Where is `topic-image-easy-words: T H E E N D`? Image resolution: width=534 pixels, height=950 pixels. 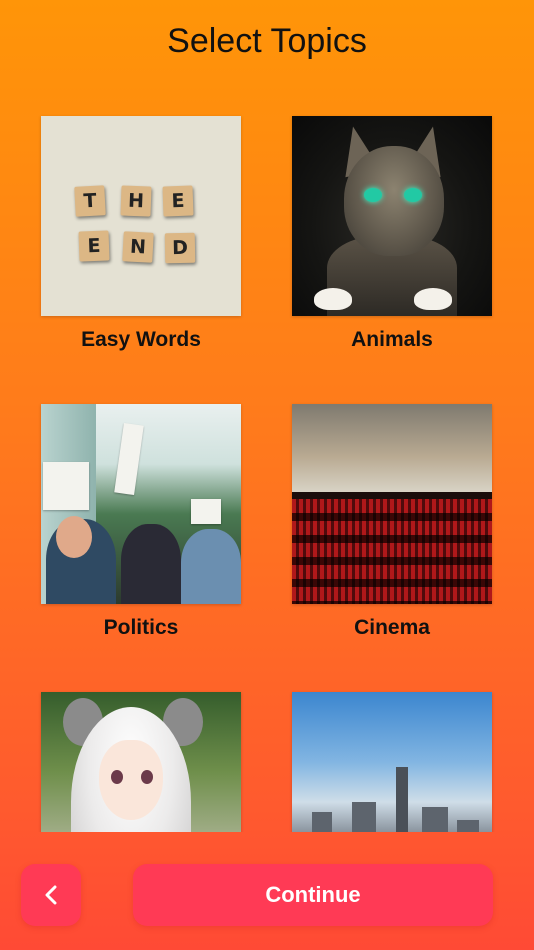 topic-image-easy-words: T H E E N D is located at coordinates (141, 216).